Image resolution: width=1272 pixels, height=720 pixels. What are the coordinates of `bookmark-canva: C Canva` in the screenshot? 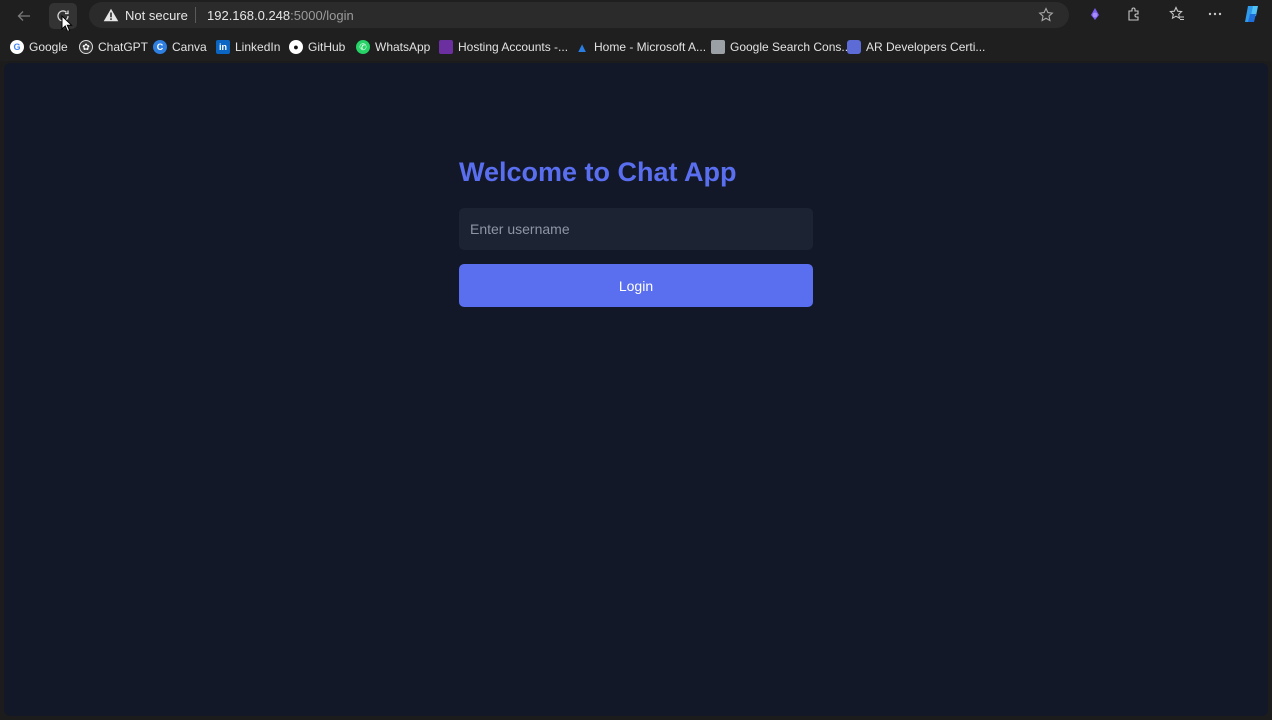 It's located at (180, 47).